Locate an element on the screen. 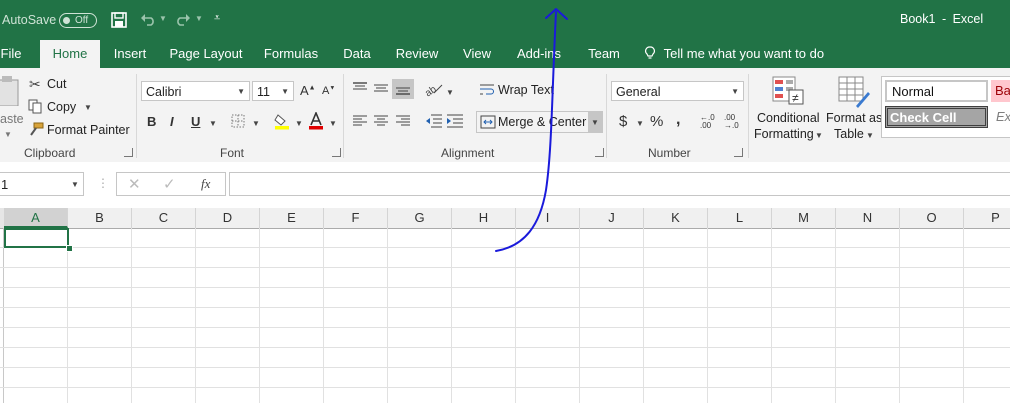 The image size is (1010, 403). underline-dropdown-icon: ▼ is located at coordinates (213, 123).